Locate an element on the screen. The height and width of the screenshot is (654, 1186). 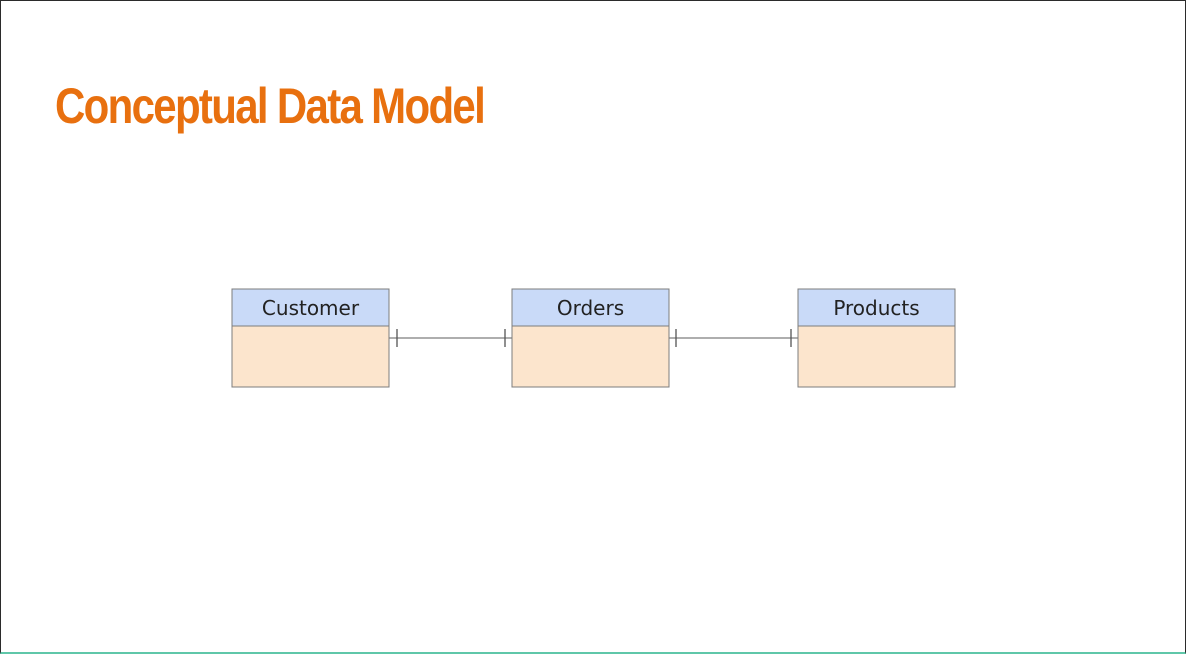
relationship-orders-products is located at coordinates (733, 338).